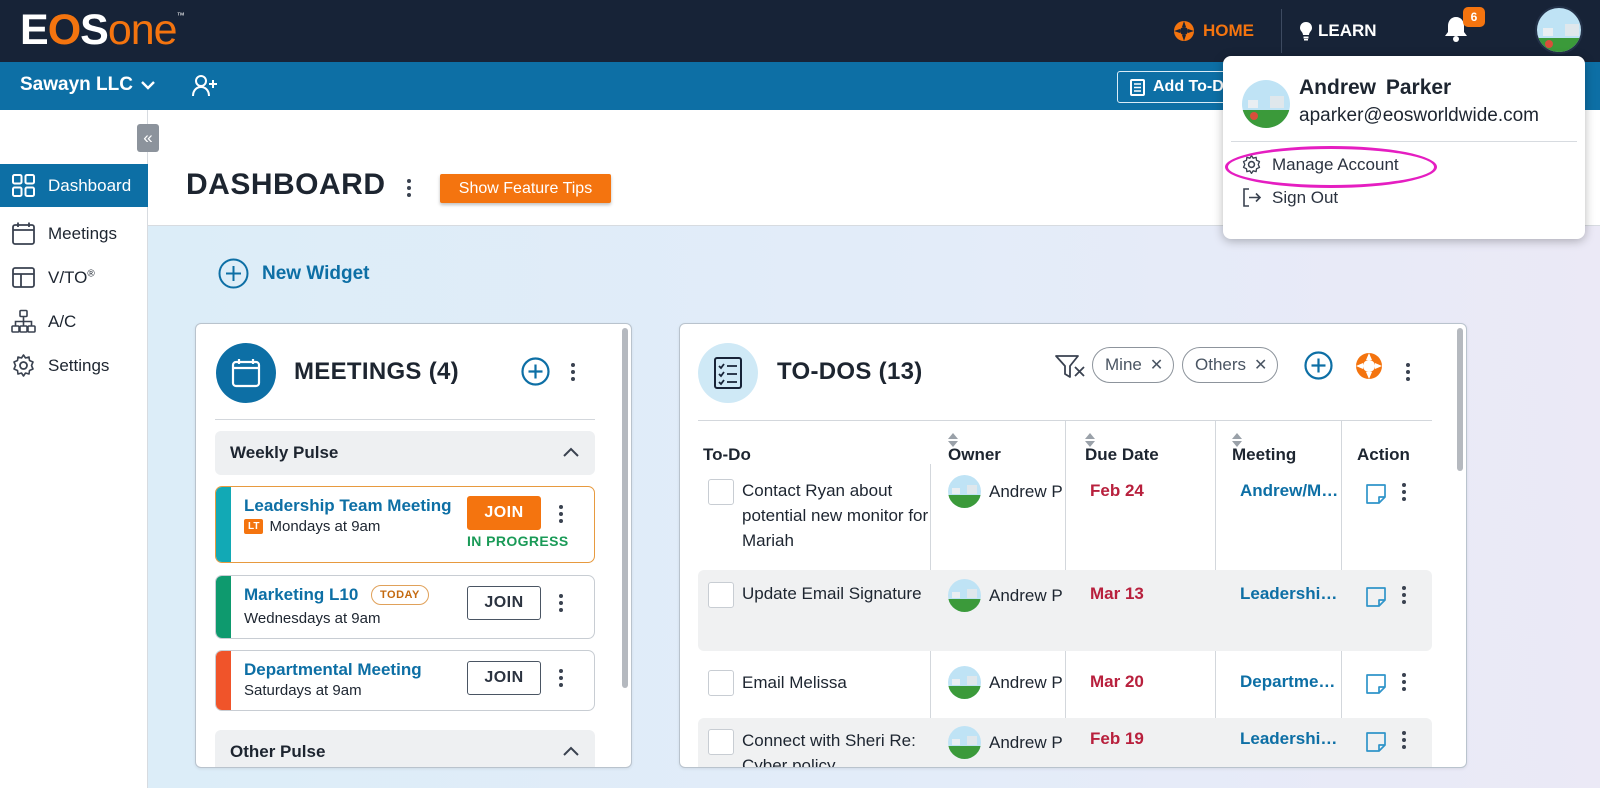  Describe the element at coordinates (974, 448) in the screenshot. I see `column-header-owner: Owner` at that location.